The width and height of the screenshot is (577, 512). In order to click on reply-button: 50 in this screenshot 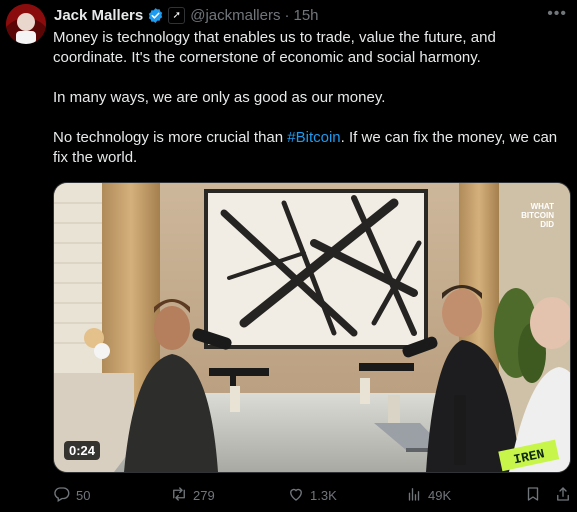, I will do `click(71, 495)`.